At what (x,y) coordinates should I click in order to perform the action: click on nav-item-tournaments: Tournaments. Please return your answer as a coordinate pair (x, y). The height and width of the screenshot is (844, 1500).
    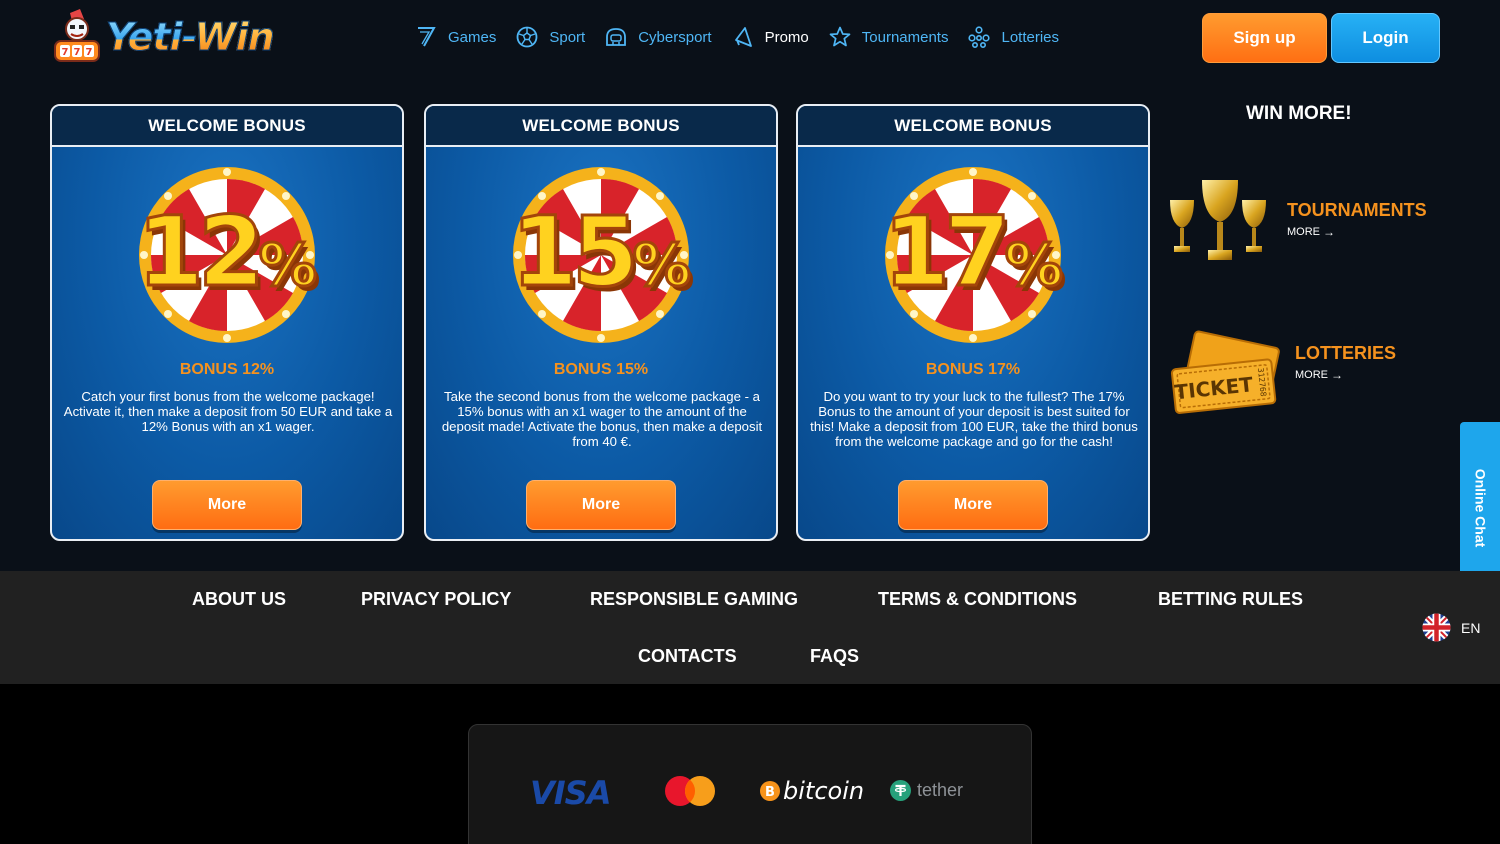
    Looking at the image, I should click on (888, 37).